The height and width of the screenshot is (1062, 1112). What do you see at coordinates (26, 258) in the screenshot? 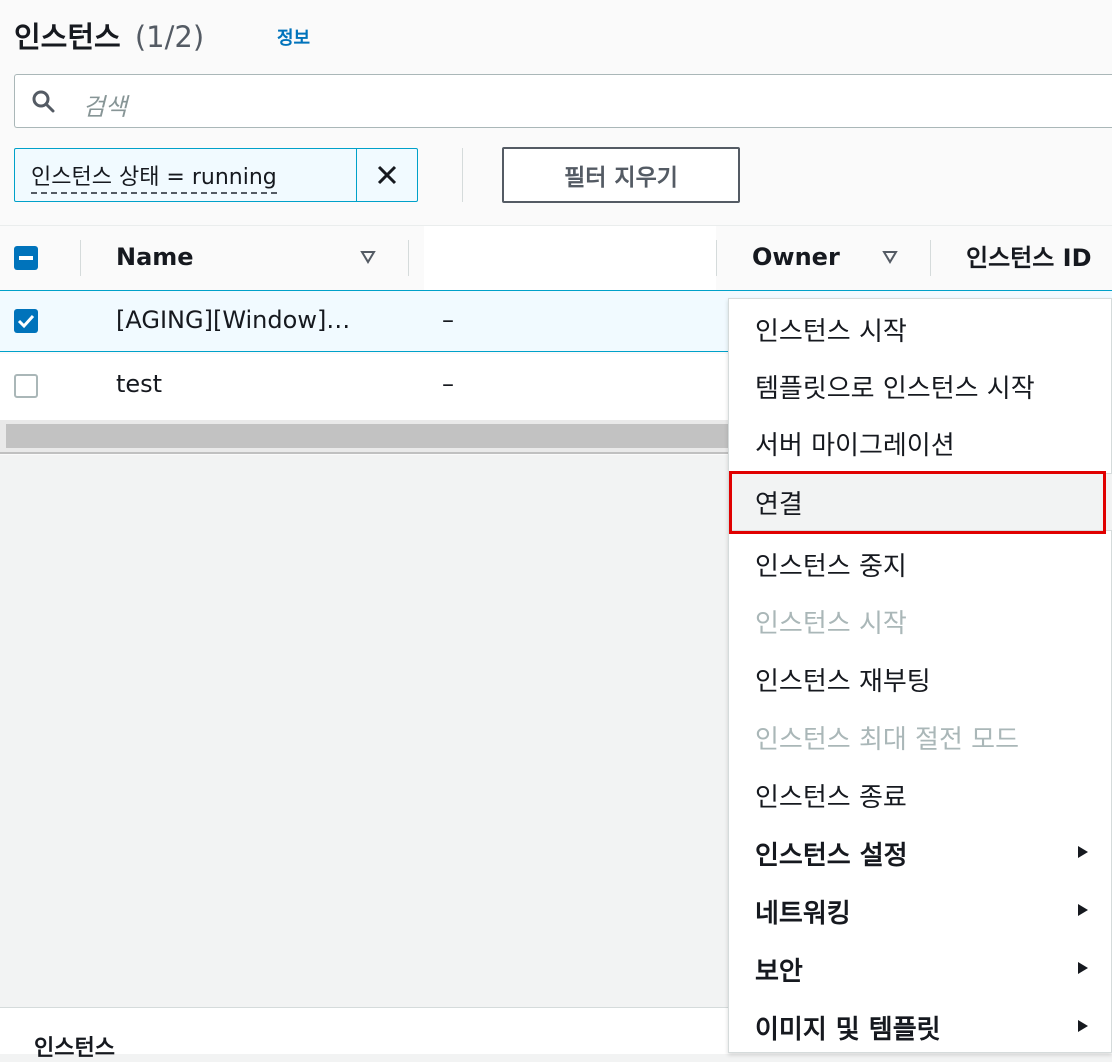
I see `select-all-checkbox` at bounding box center [26, 258].